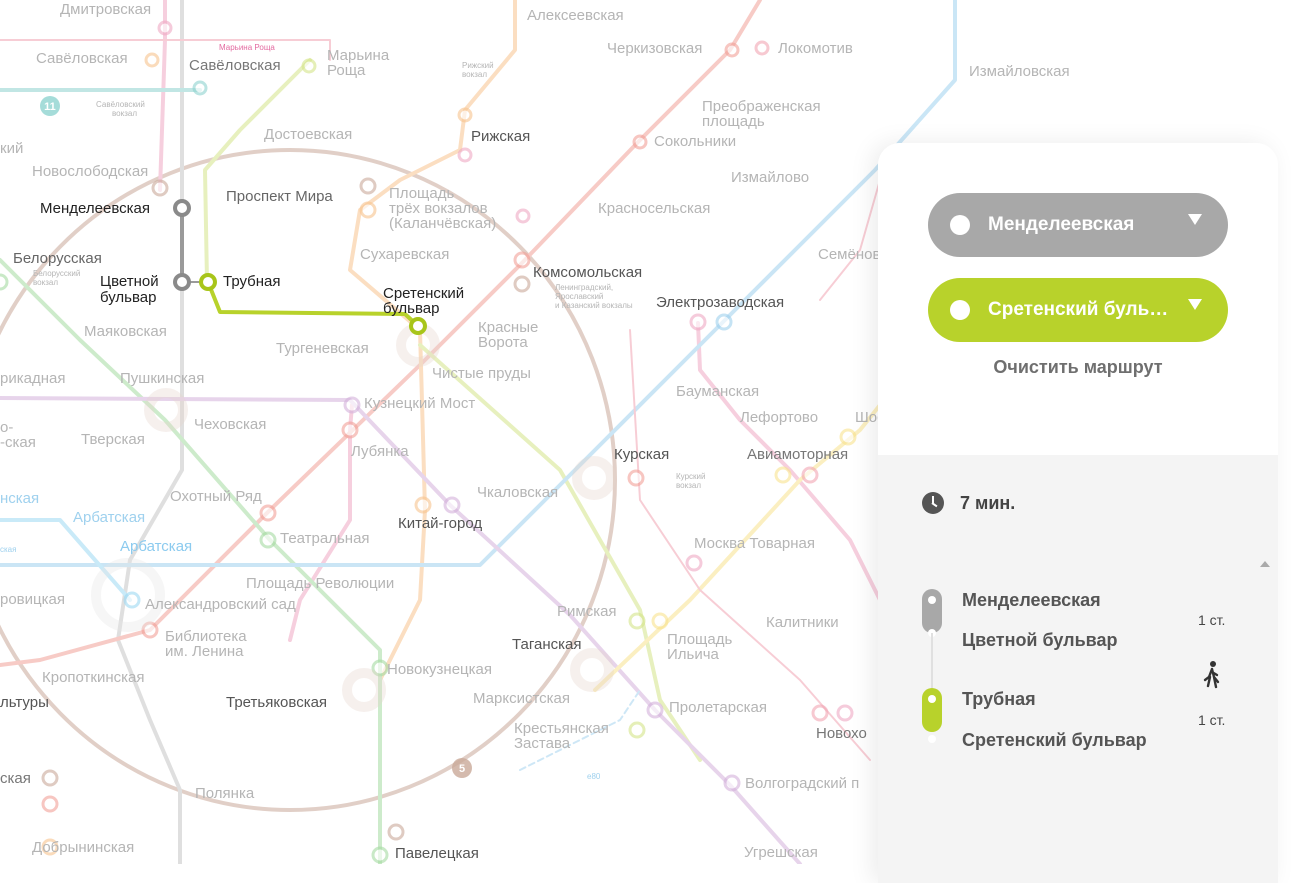  Describe the element at coordinates (754, 543) in the screenshot. I see `station-label: Москва Товарная` at that location.